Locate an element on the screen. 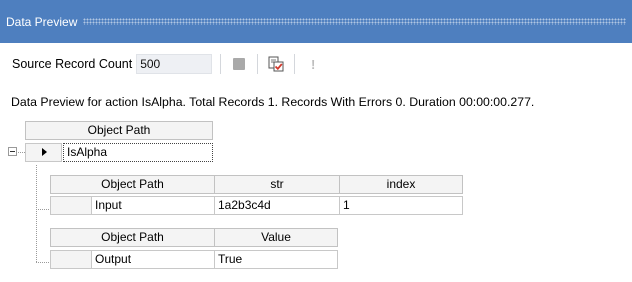 The image size is (632, 282). window-title: Data Preview is located at coordinates (42, 21).